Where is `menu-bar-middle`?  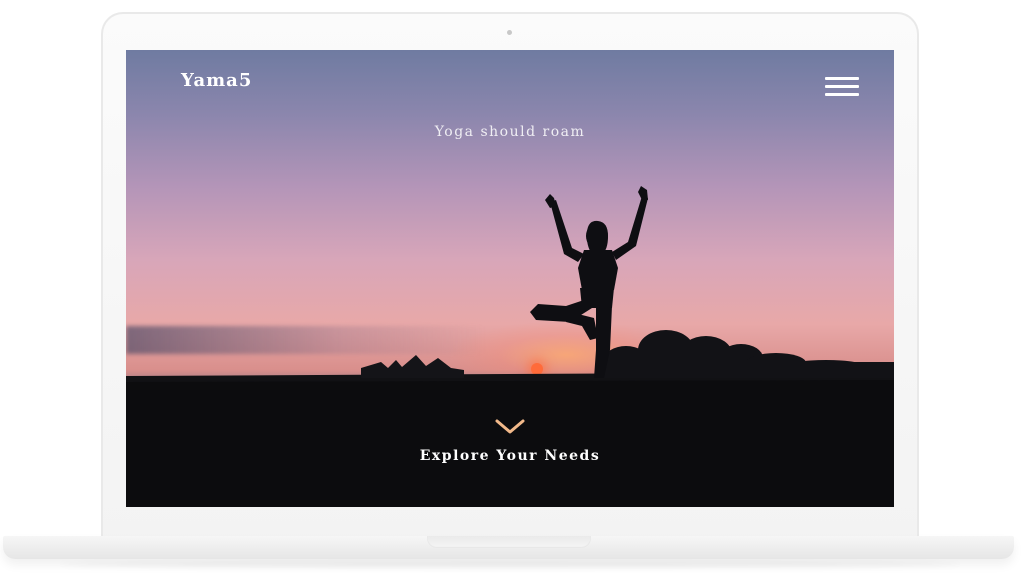
menu-bar-middle is located at coordinates (842, 86).